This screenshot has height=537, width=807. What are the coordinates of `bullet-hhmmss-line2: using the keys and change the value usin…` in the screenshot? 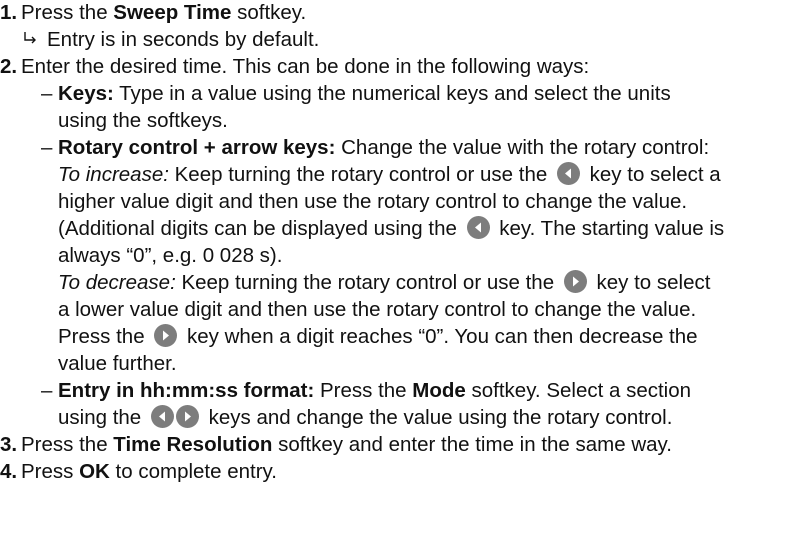 It's located at (365, 417).